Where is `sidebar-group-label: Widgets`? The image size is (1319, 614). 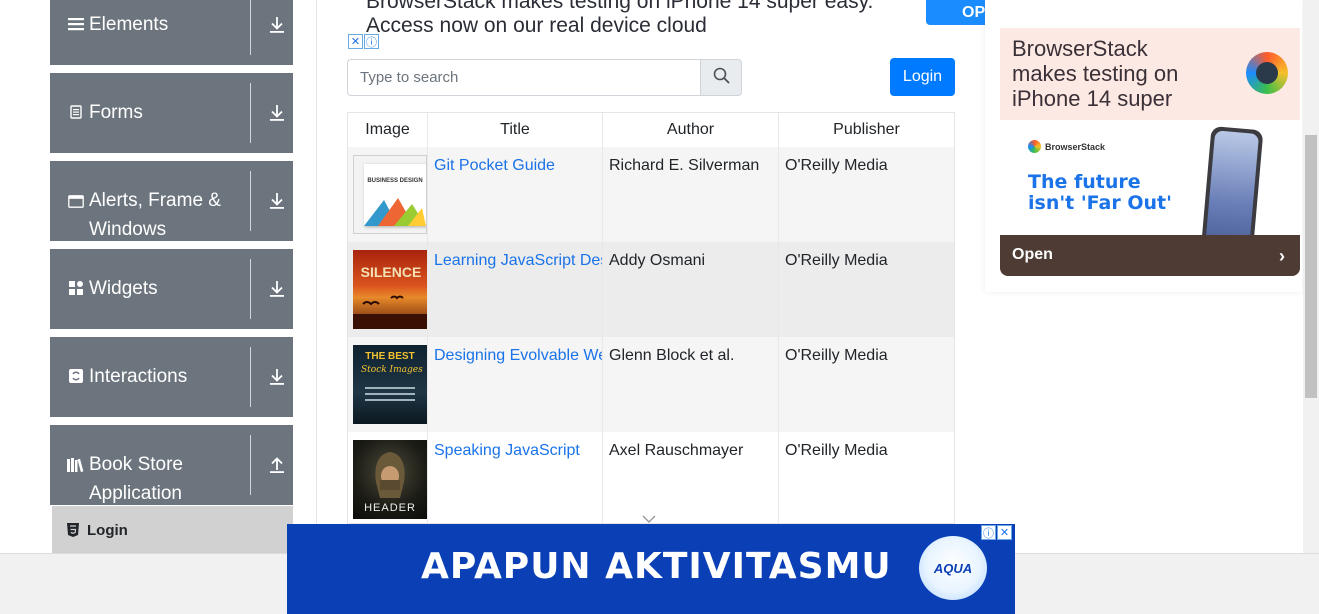
sidebar-group-label: Widgets is located at coordinates (123, 288).